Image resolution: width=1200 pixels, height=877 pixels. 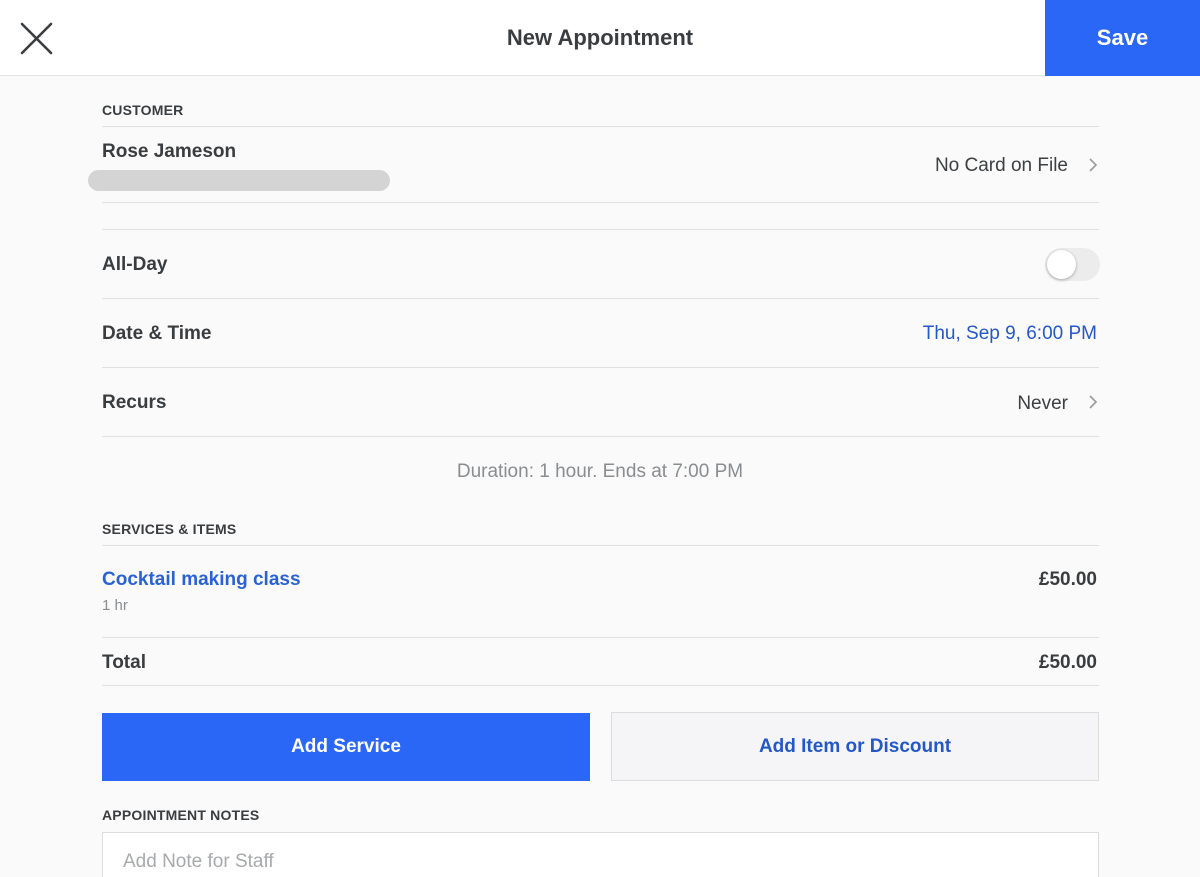 I want to click on card-status: No Card on File, so click(x=1001, y=165).